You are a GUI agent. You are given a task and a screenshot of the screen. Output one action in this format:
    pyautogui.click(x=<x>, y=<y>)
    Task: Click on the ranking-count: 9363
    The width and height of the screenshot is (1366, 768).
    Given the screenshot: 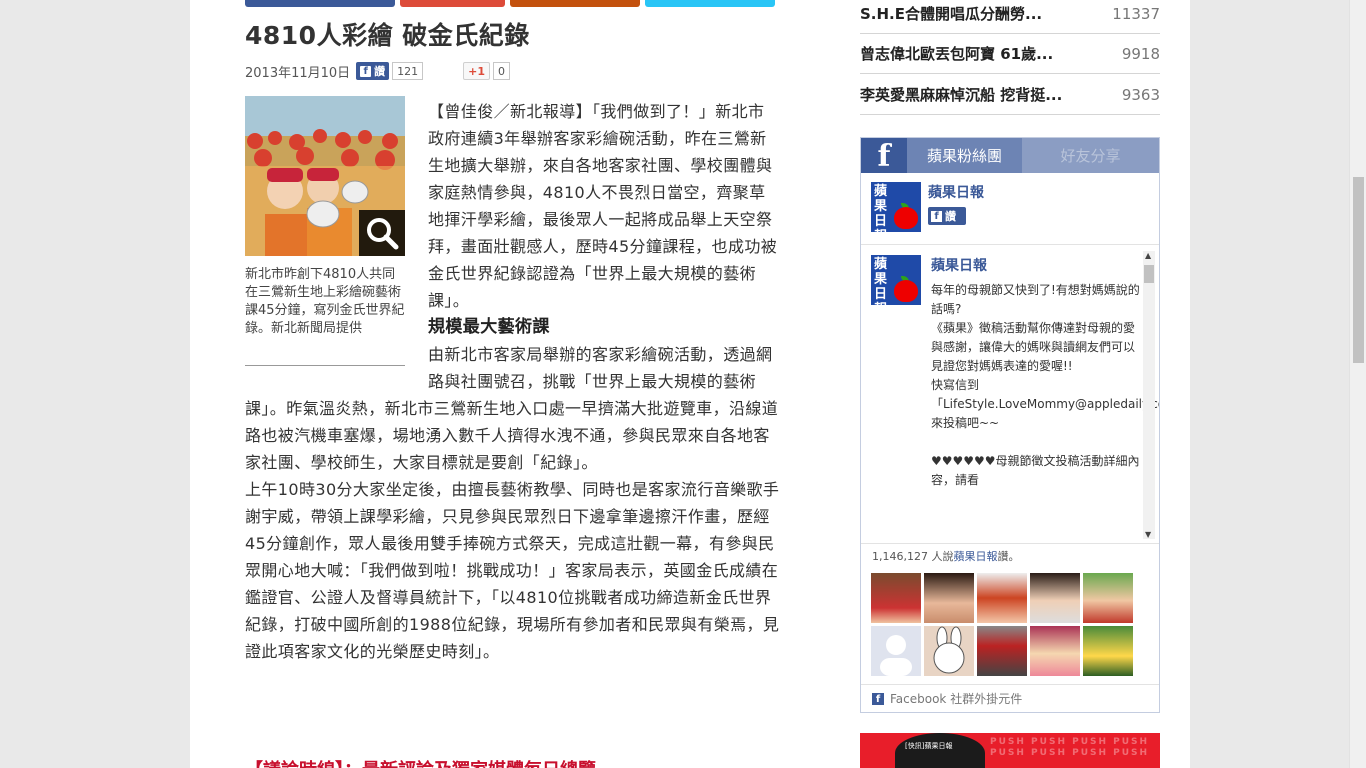 What is the action you would take?
    pyautogui.click(x=1140, y=94)
    